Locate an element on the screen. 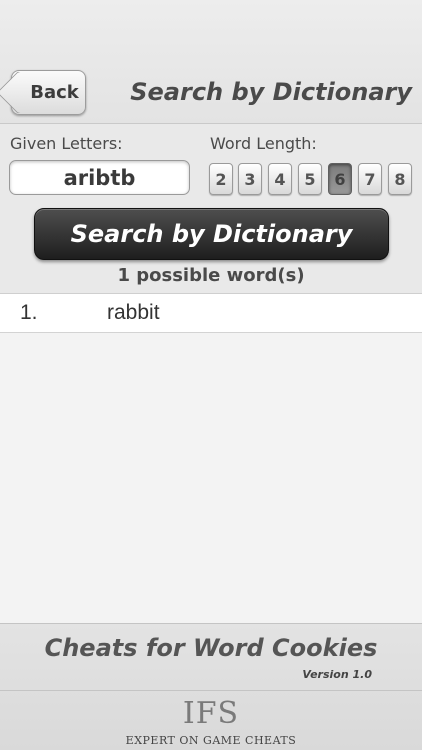 This screenshot has width=422, height=750. length-button-6: 6 is located at coordinates (340, 179).